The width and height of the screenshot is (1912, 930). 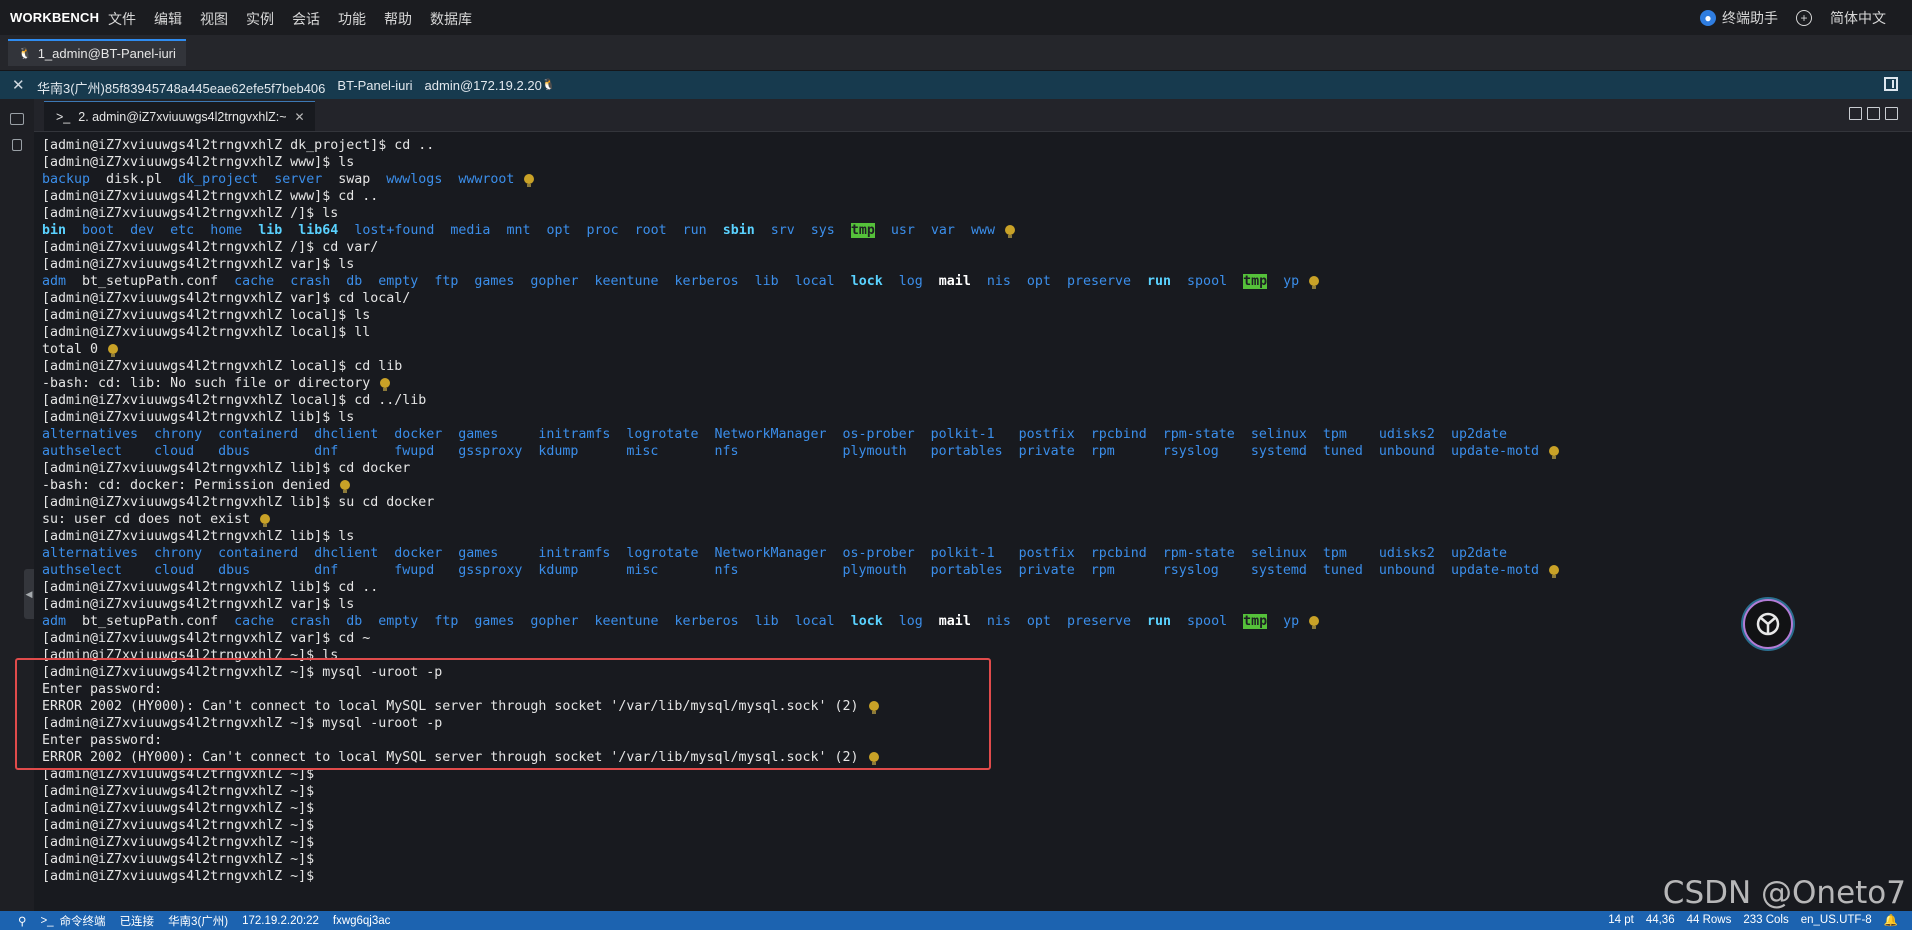 I want to click on file-icon, so click(x=17, y=145).